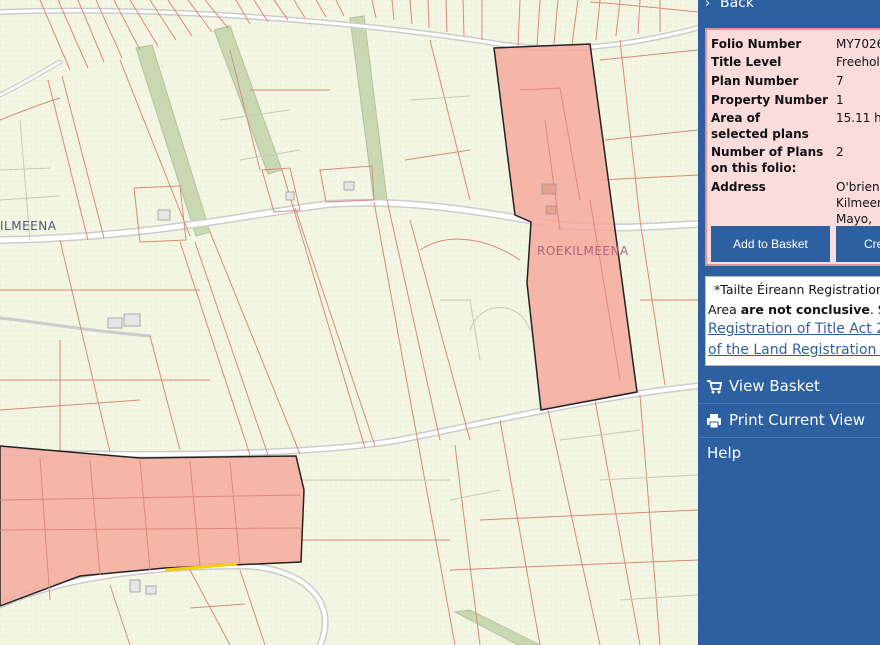 This screenshot has height=645, width=880. What do you see at coordinates (794, 350) in the screenshot?
I see `land-registration-rules-link: of the Land Registration Ru` at bounding box center [794, 350].